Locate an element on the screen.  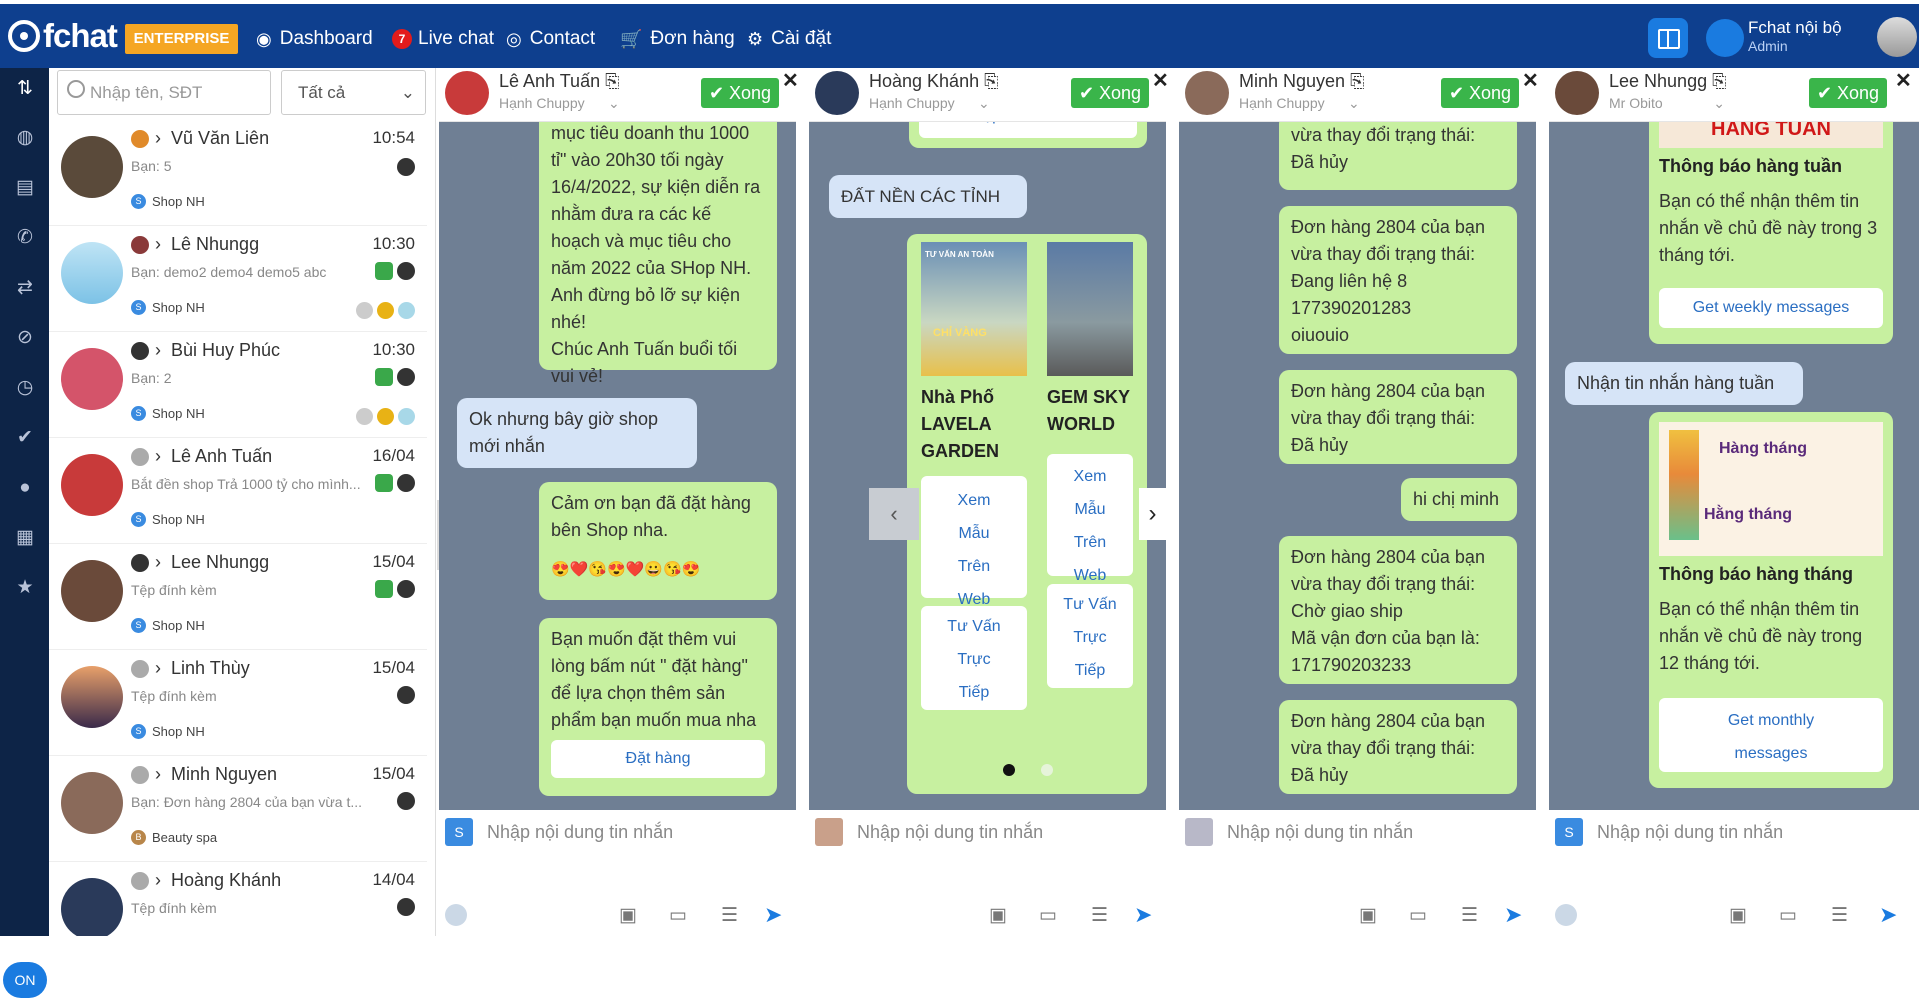
account-avatar is located at coordinates (1897, 37).